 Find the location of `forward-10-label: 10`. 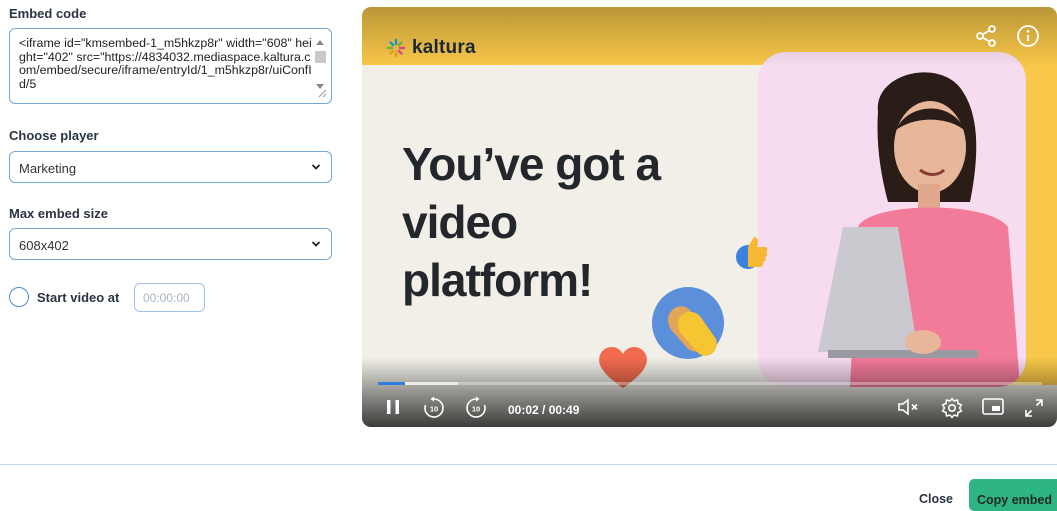

forward-10-label: 10 is located at coordinates (476, 409).